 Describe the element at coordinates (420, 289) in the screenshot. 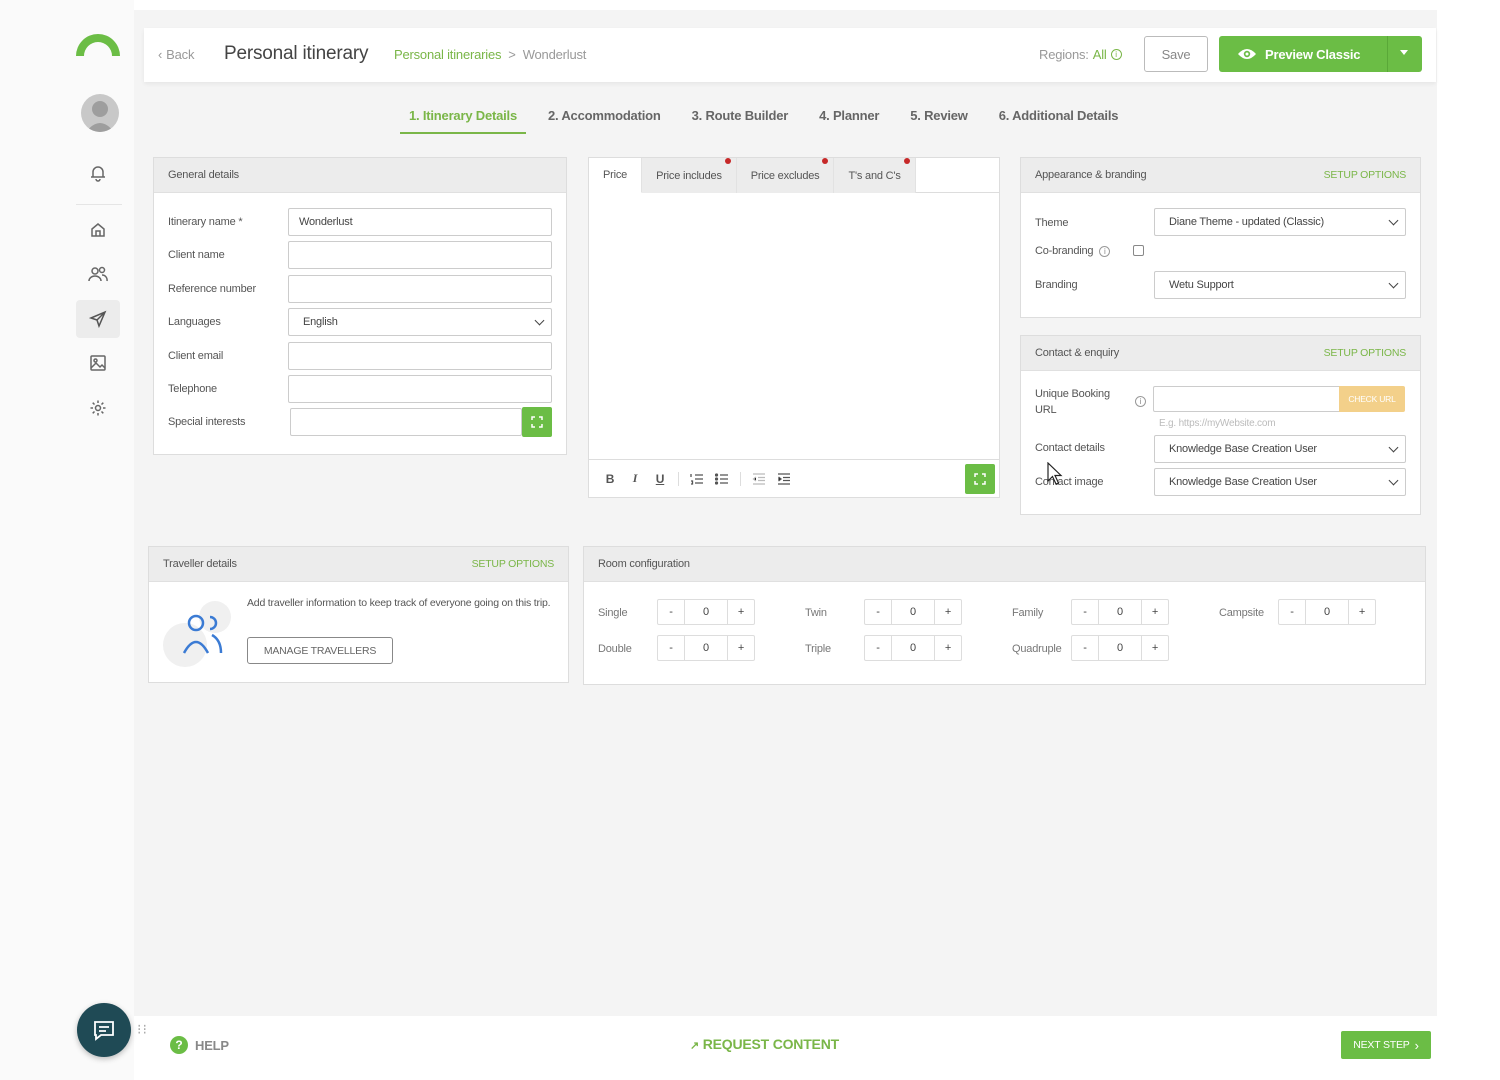

I see `reference-number-input` at that location.